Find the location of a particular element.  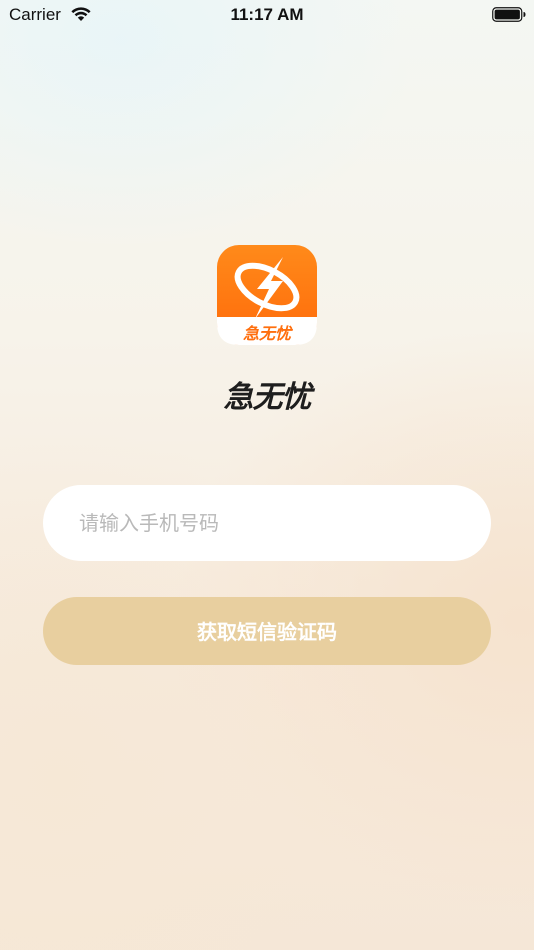

status-time: 11:17 AM is located at coordinates (267, 14).